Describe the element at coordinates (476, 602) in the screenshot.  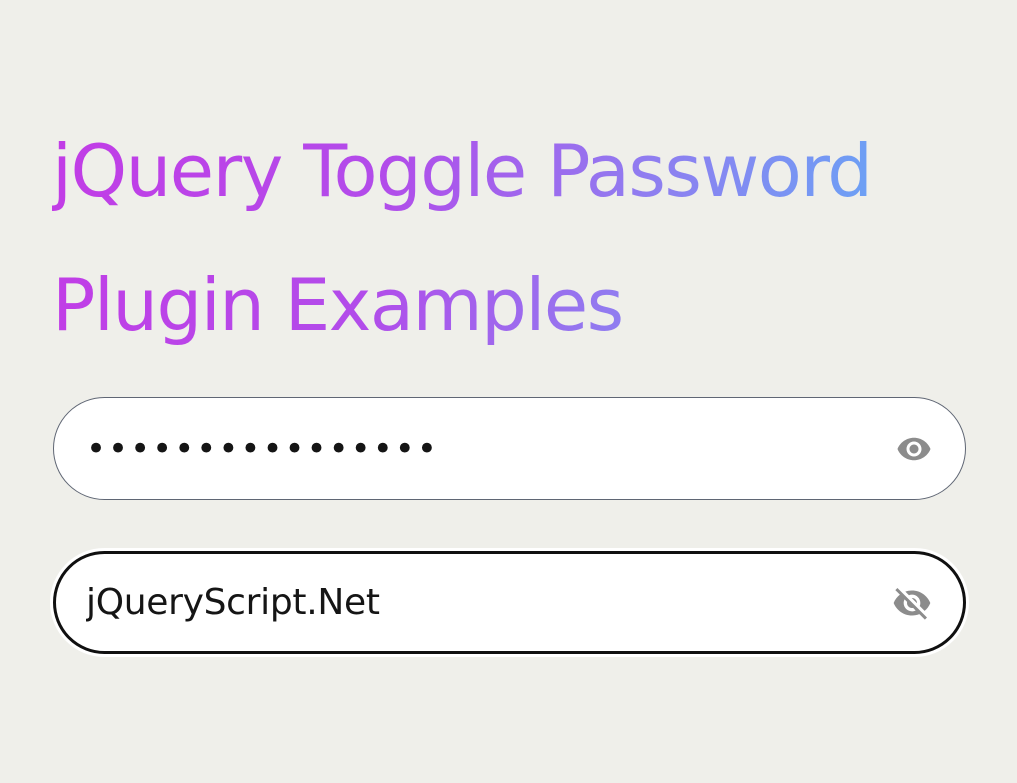
I see `password-visible-input` at that location.